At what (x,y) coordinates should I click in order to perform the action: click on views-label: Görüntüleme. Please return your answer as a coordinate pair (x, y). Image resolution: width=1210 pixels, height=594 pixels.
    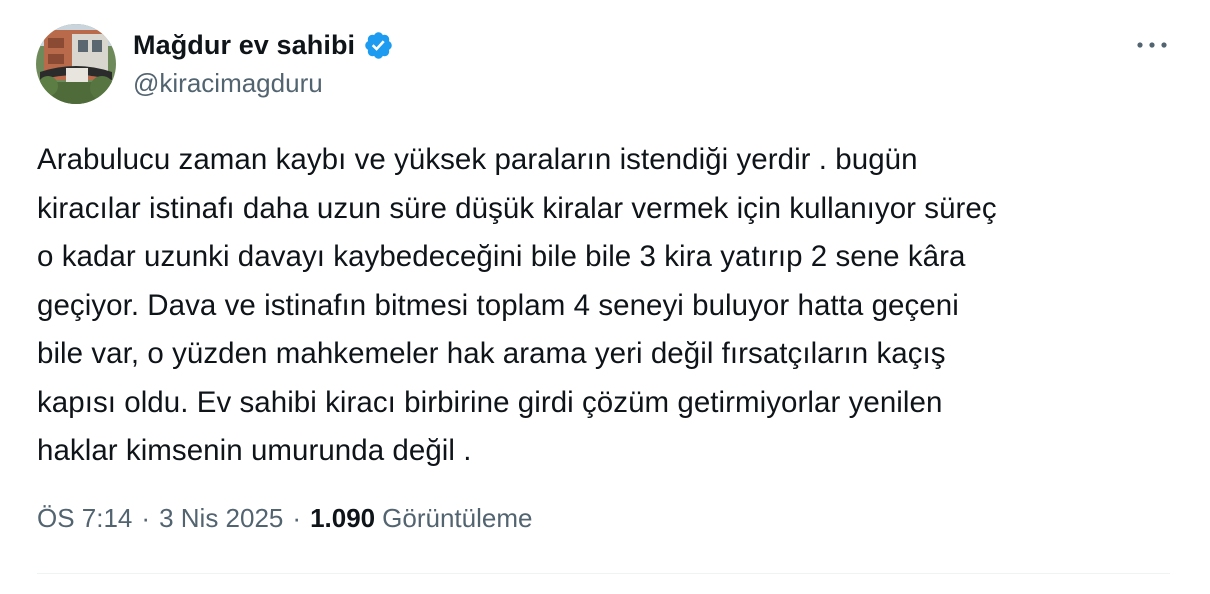
    Looking at the image, I should click on (457, 518).